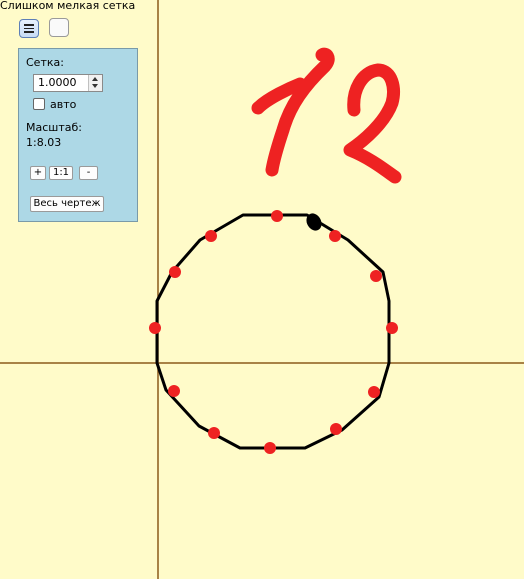  Describe the element at coordinates (68, 6) in the screenshot. I see `grid-warning-text: Слишком мелкая сетка` at that location.